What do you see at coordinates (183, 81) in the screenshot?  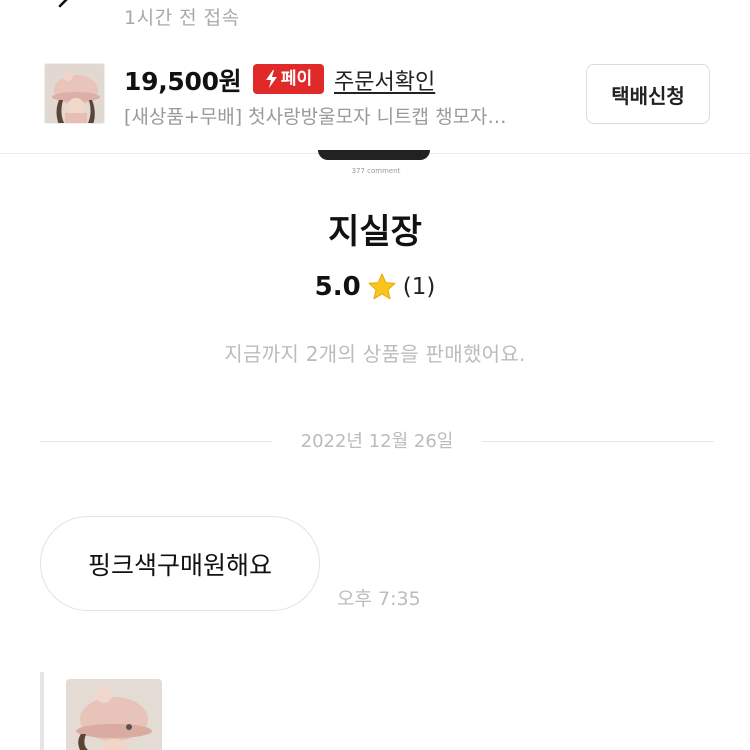 I see `product-price: 19,500원` at bounding box center [183, 81].